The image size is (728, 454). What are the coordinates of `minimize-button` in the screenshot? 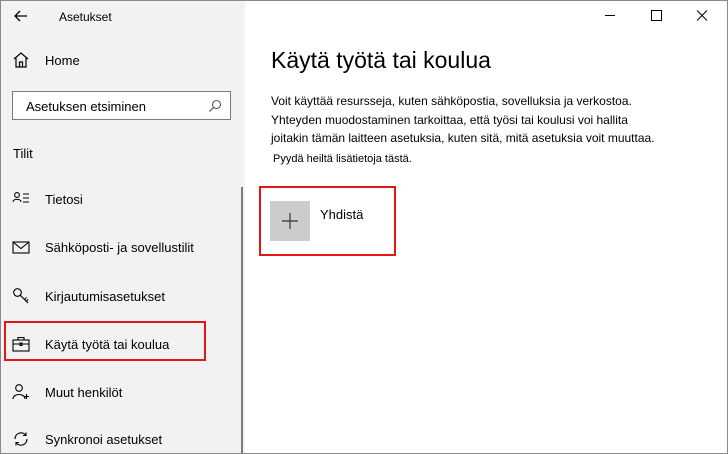 It's located at (610, 16).